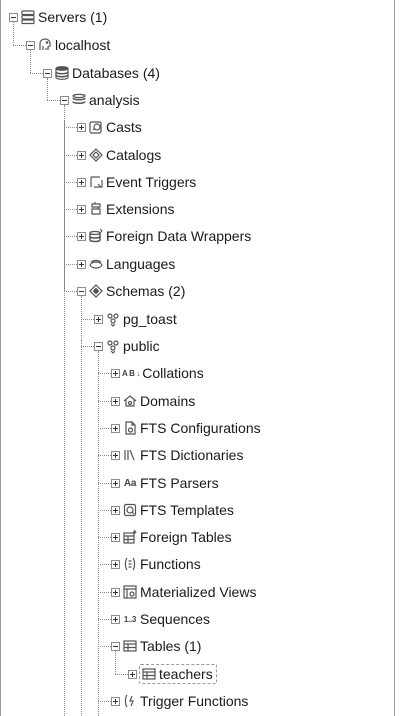 Image resolution: width=399 pixels, height=716 pixels. I want to click on foreign-table-icon, so click(130, 537).